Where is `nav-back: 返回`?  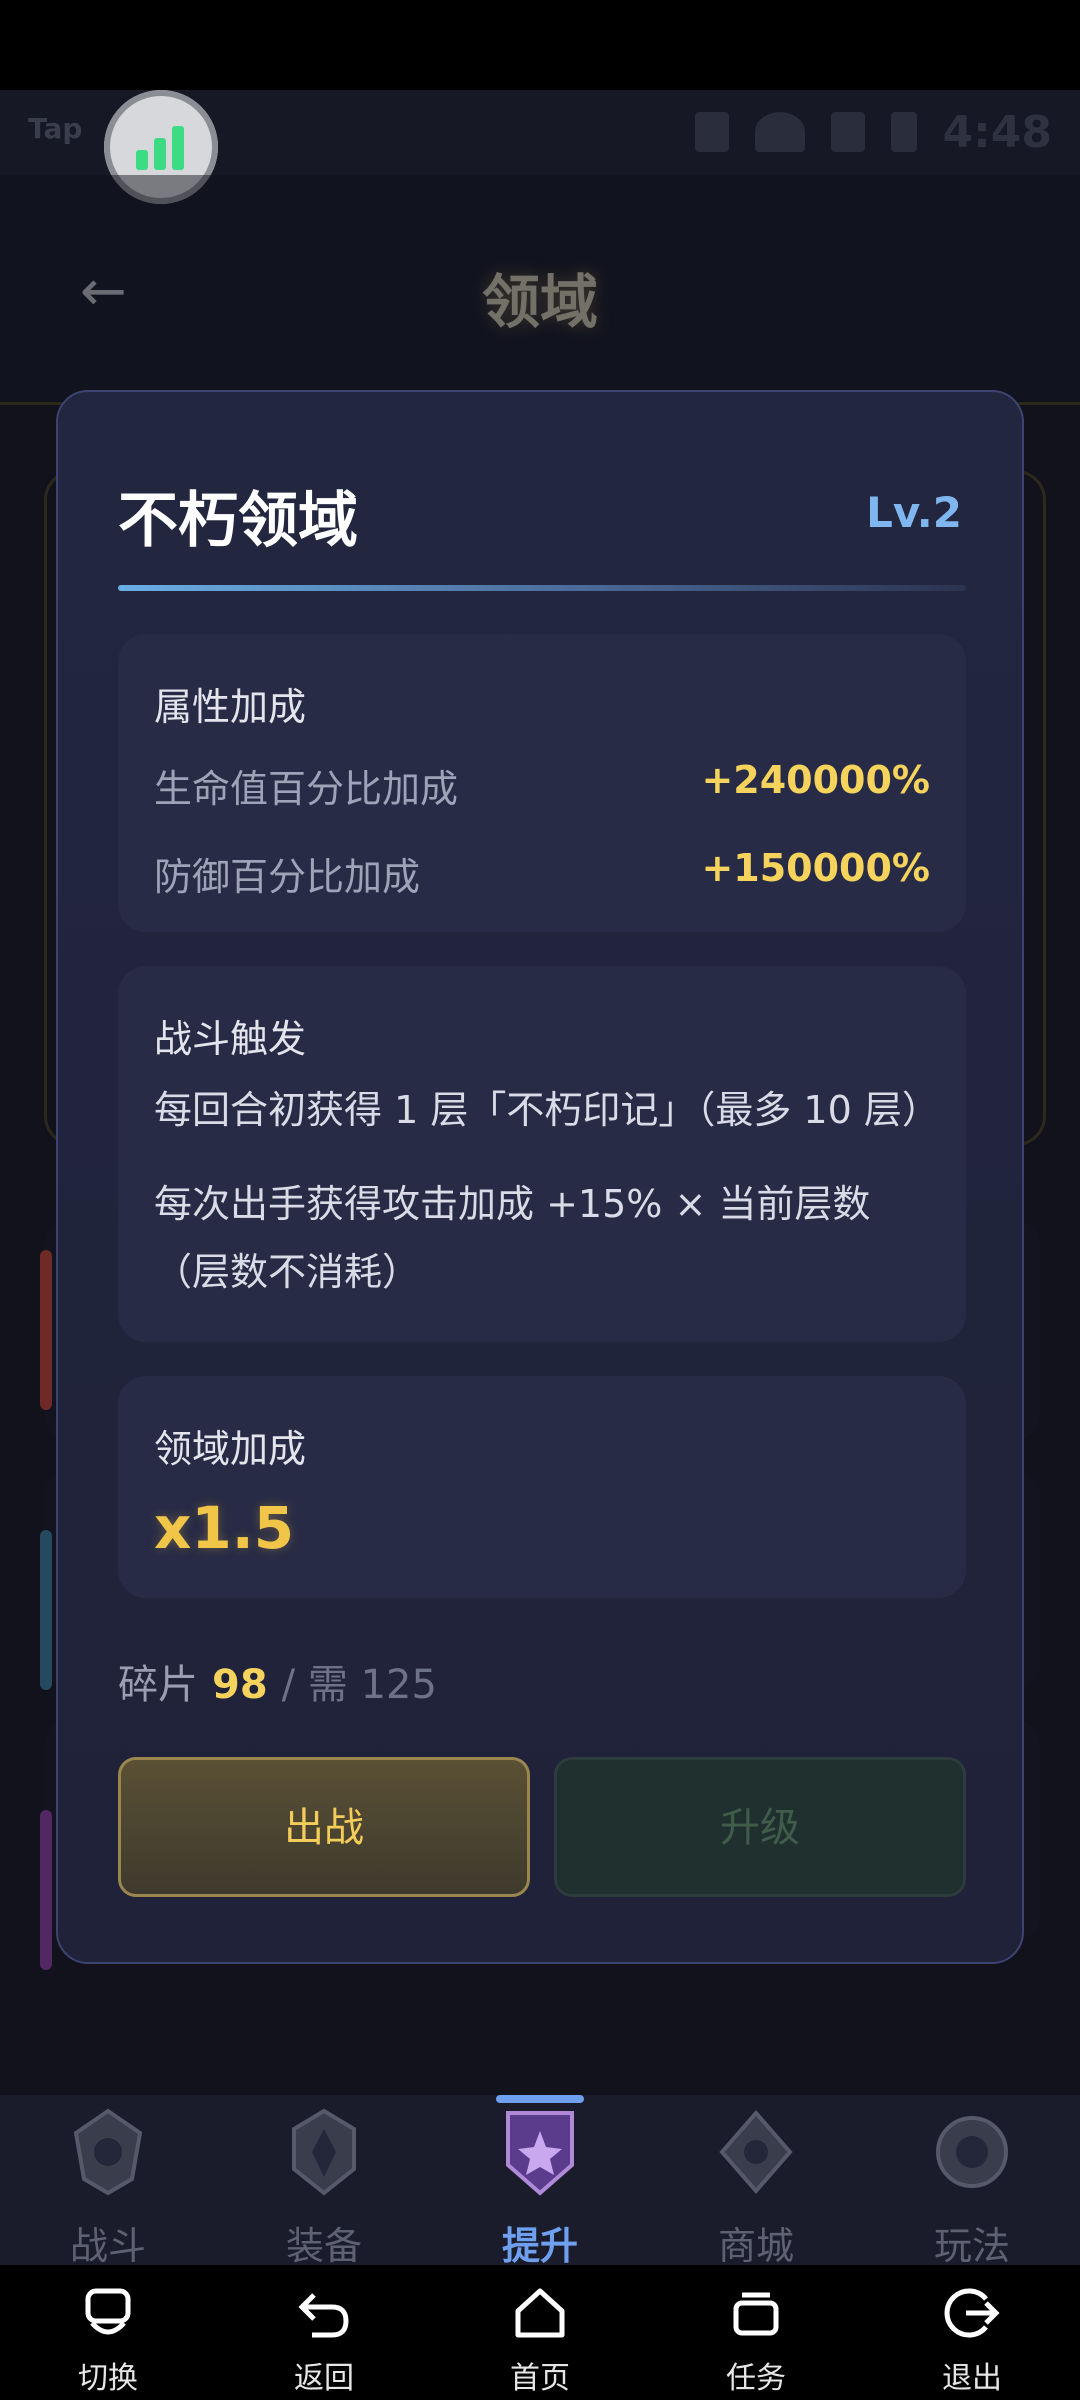
nav-back: 返回 is located at coordinates (324, 2332).